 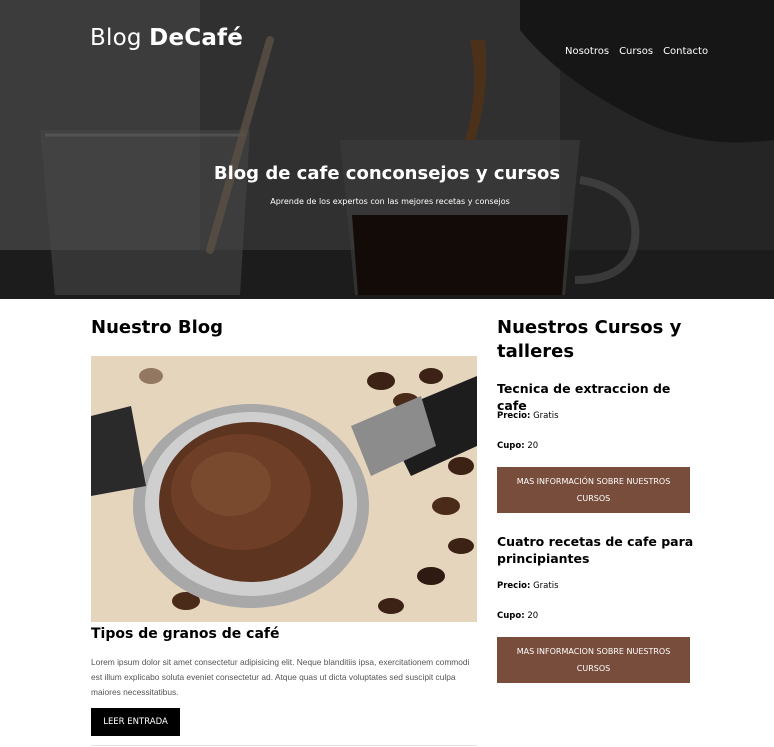 What do you see at coordinates (284, 745) in the screenshot?
I see `post-divider` at bounding box center [284, 745].